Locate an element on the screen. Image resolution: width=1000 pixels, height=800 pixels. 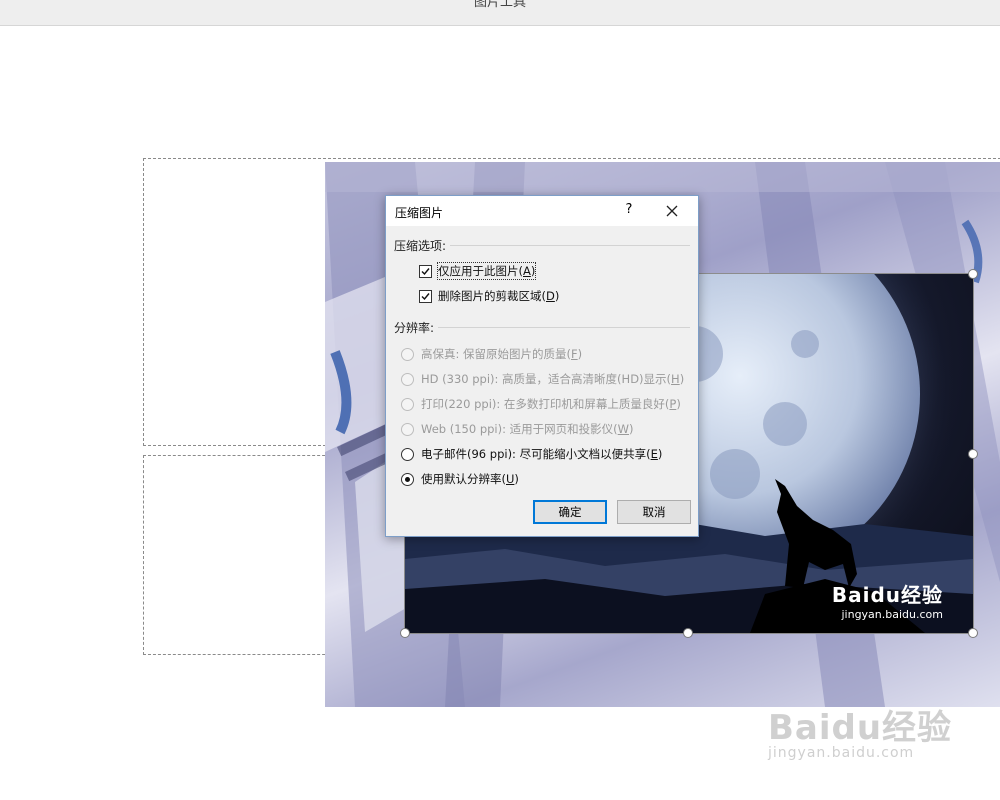
radio-default is located at coordinates (407, 479).